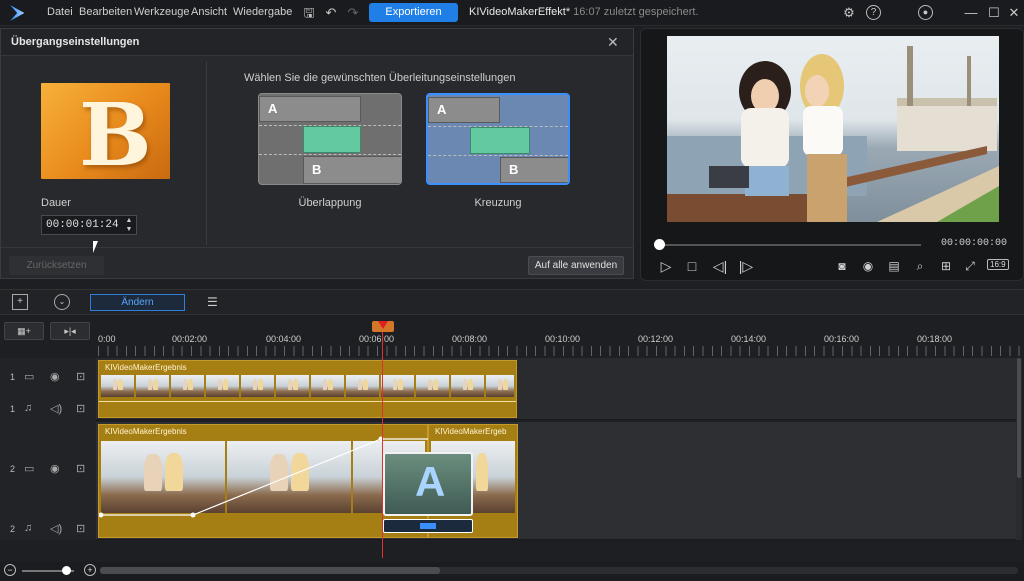 Image resolution: width=1024 pixels, height=581 pixels. I want to click on ruler-label: 00:06:00, so click(377, 339).